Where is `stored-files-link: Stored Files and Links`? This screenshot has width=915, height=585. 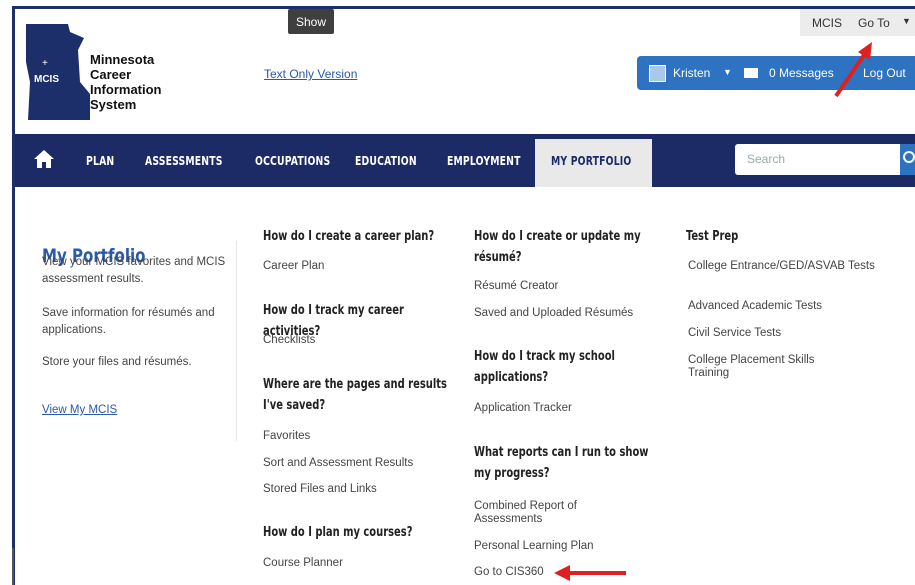 stored-files-link: Stored Files and Links is located at coordinates (320, 489).